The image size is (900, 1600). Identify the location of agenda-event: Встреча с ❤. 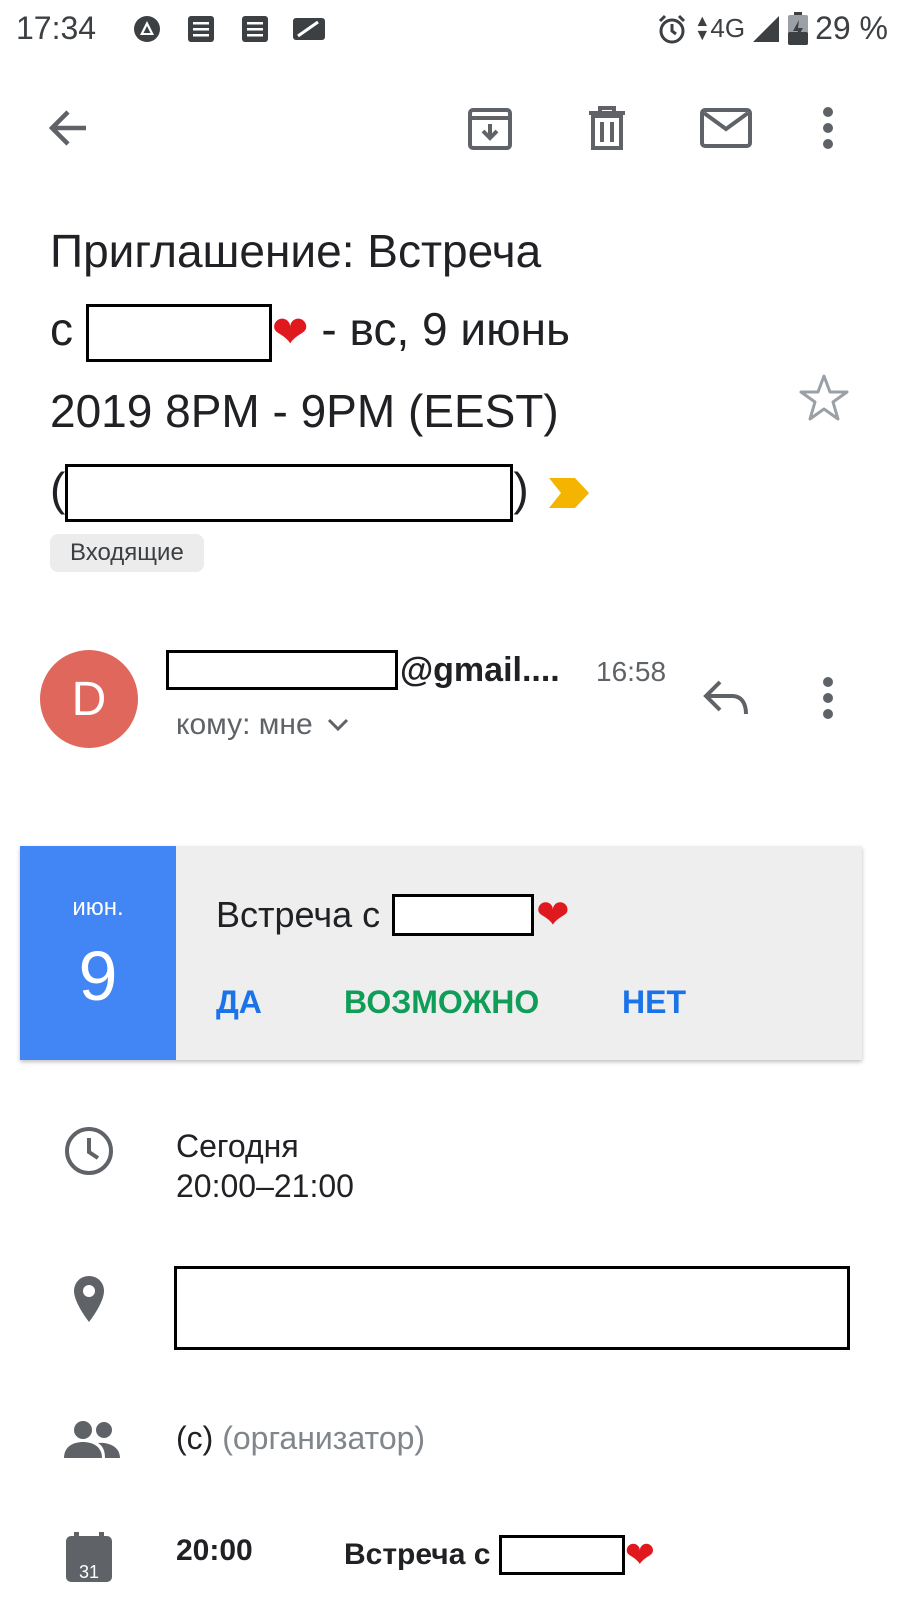
(499, 1555).